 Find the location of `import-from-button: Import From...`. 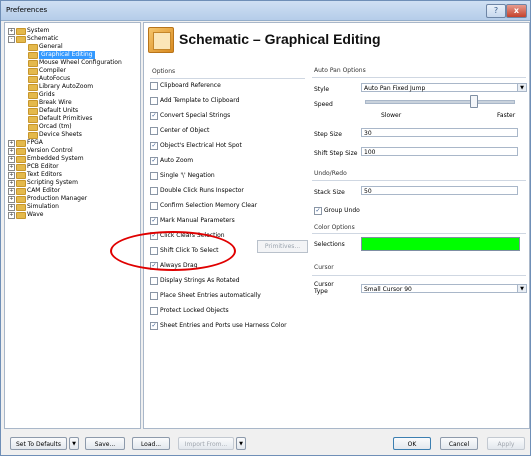

import-from-button: Import From... is located at coordinates (206, 443).